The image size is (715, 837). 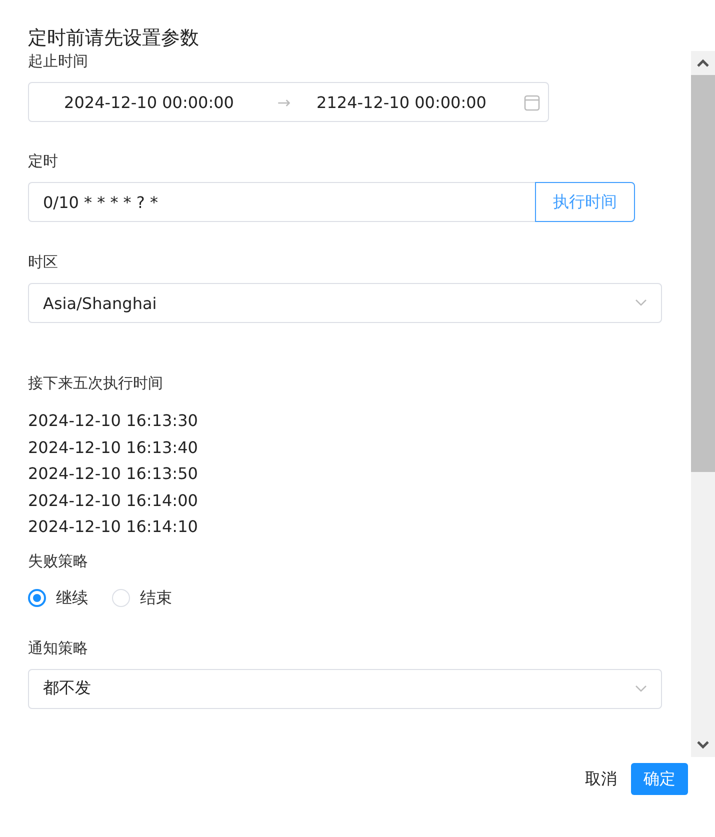 What do you see at coordinates (281, 202) in the screenshot?
I see `cron-input-field: 0/10 * * * * ? *` at bounding box center [281, 202].